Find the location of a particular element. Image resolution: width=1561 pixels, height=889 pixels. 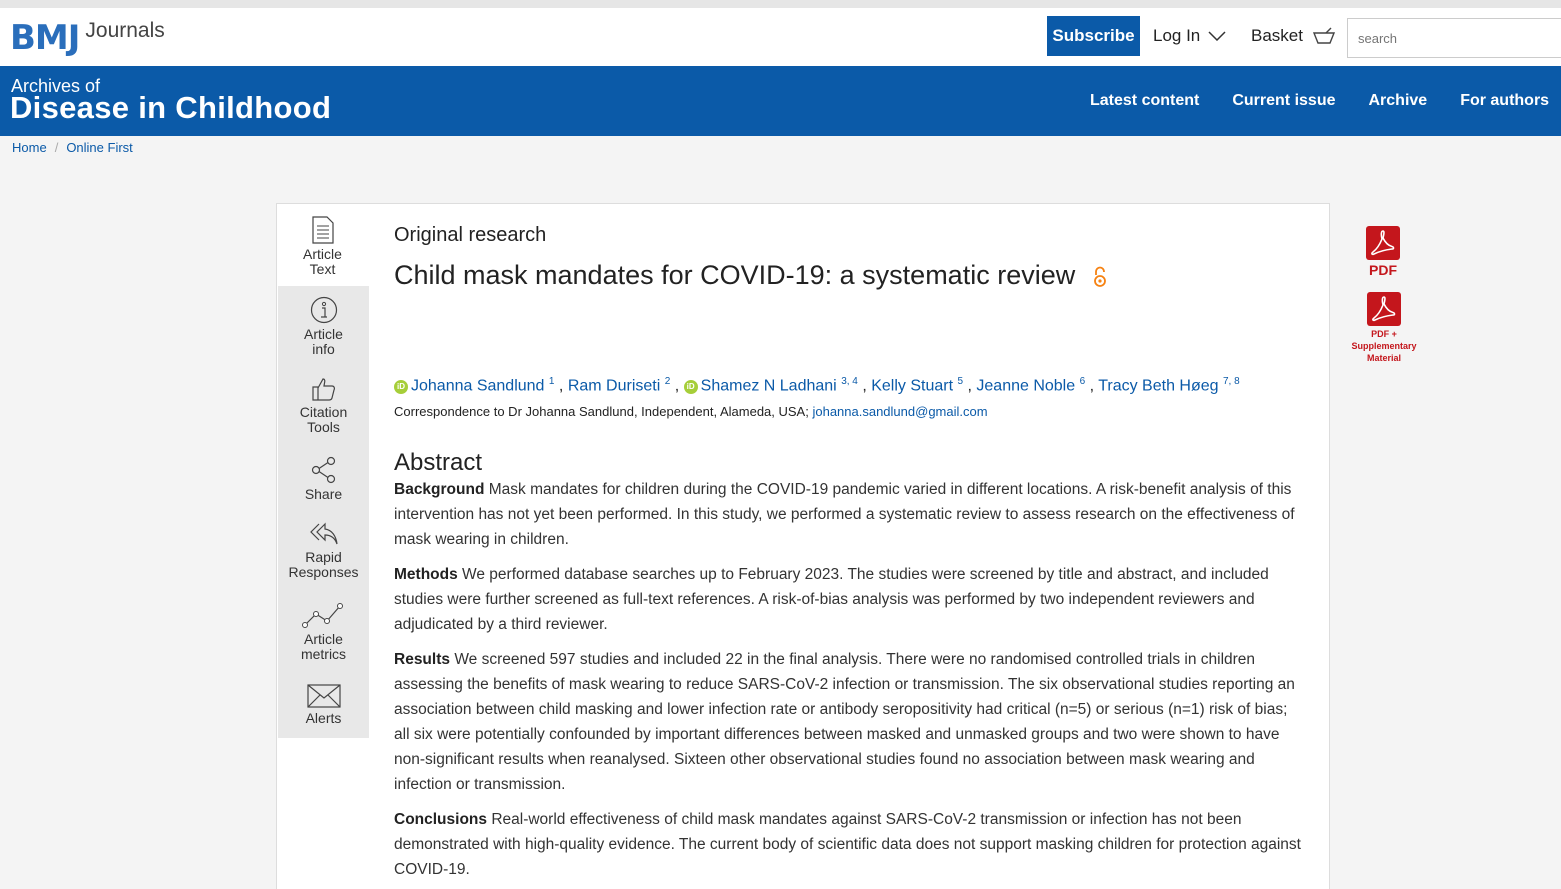

login-label: Log In is located at coordinates (1177, 35).